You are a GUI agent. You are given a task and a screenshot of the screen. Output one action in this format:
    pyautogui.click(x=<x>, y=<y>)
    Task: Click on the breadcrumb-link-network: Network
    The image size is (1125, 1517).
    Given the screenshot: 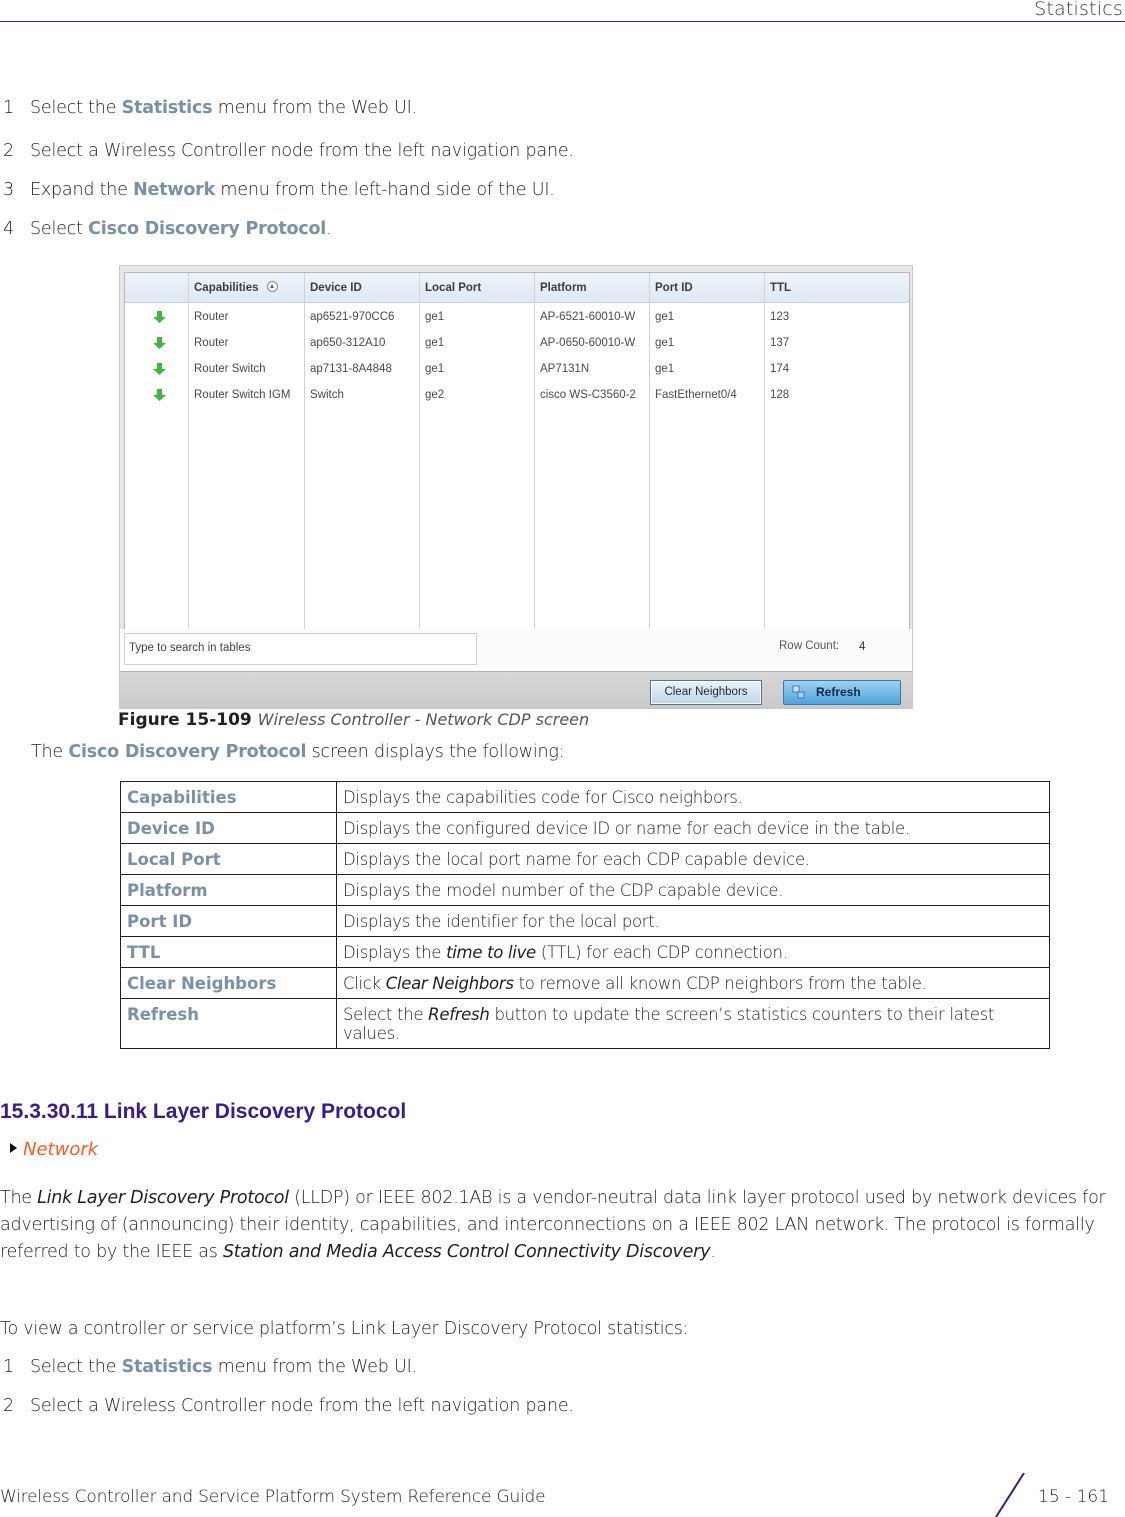 What is the action you would take?
    pyautogui.click(x=60, y=1149)
    